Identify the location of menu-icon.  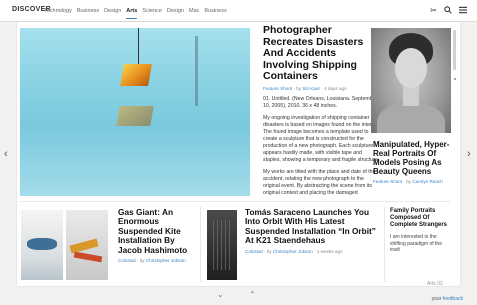
(463, 11).